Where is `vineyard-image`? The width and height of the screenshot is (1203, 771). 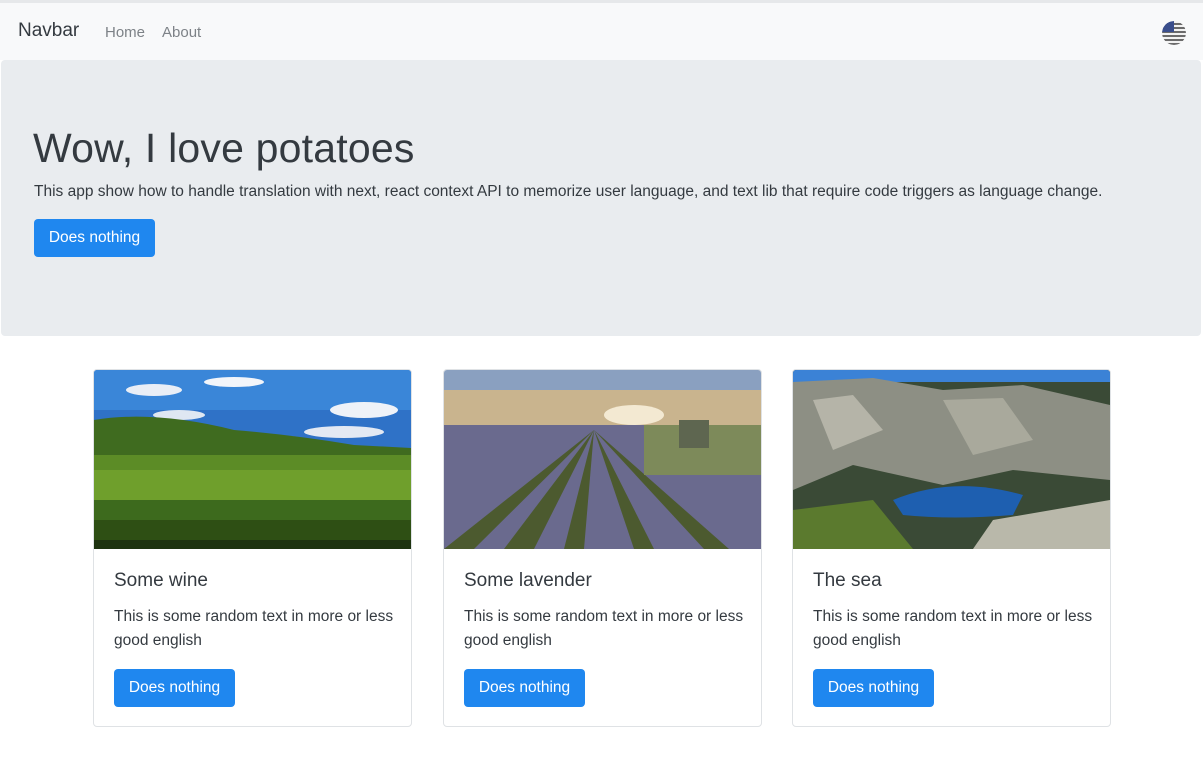 vineyard-image is located at coordinates (252, 459).